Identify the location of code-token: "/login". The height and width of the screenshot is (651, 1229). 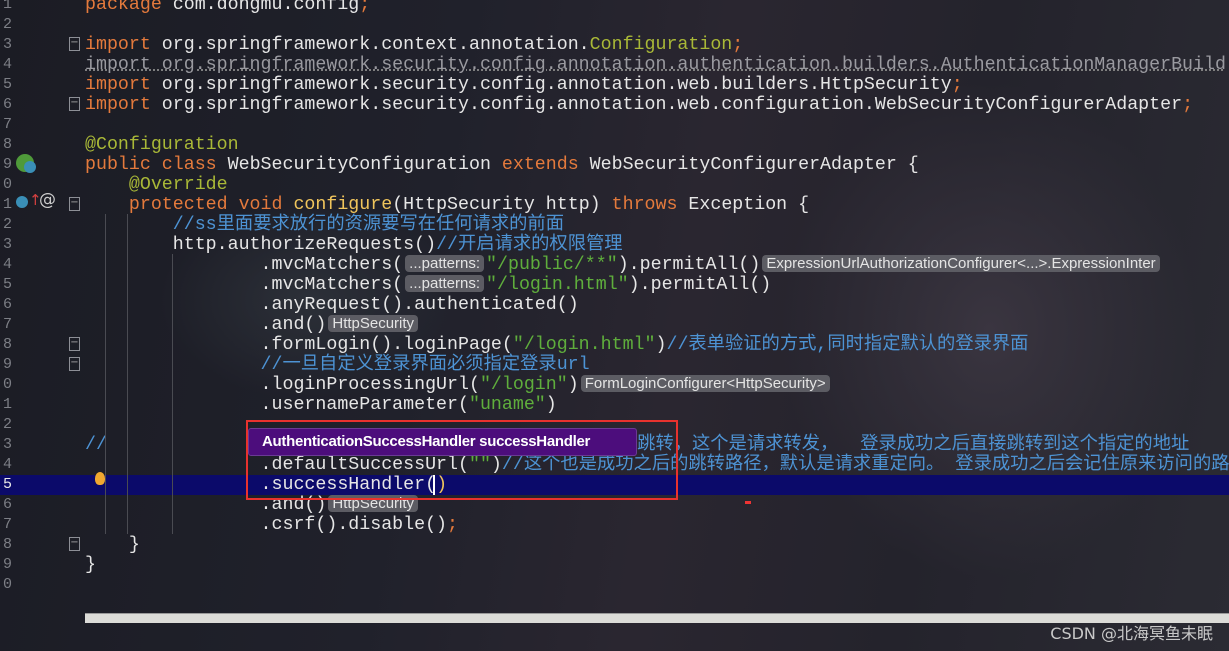
(523, 385).